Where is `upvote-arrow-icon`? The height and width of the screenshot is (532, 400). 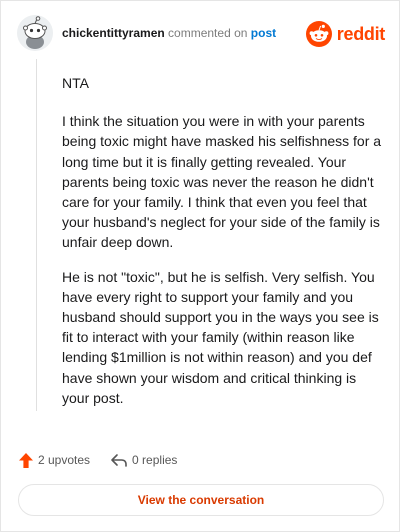
upvote-arrow-icon is located at coordinates (26, 460).